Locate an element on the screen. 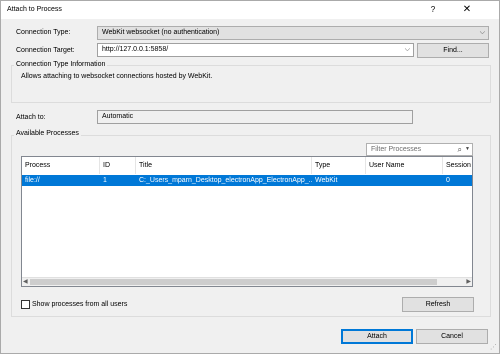 The height and width of the screenshot is (354, 500). search-icon: ⌕ is located at coordinates (460, 149).